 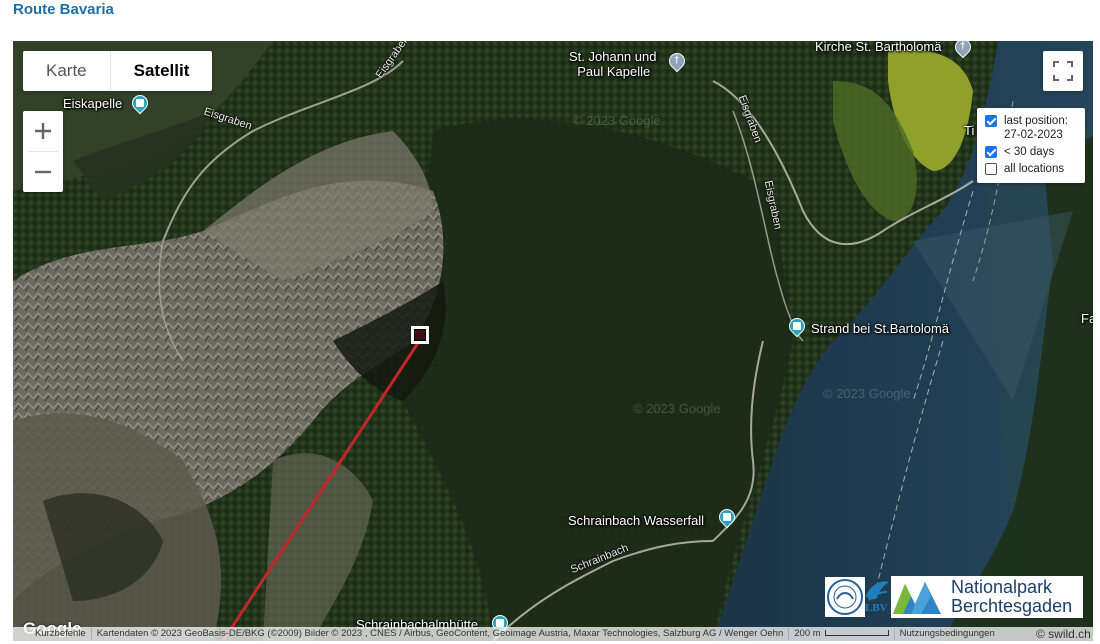 What do you see at coordinates (856, 633) in the screenshot?
I see `scale-bar` at bounding box center [856, 633].